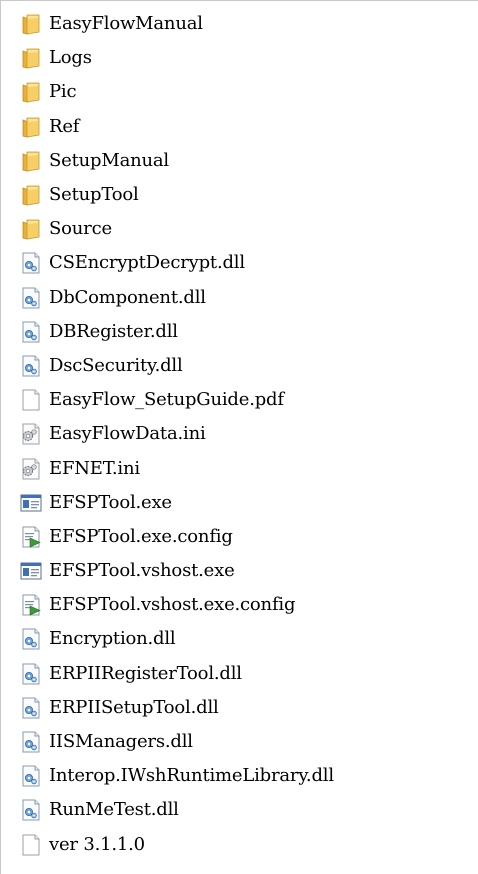 Image resolution: width=478 pixels, height=874 pixels. Describe the element at coordinates (248, 571) in the screenshot. I see `file-item: EFSPTool.vshost.exe` at that location.